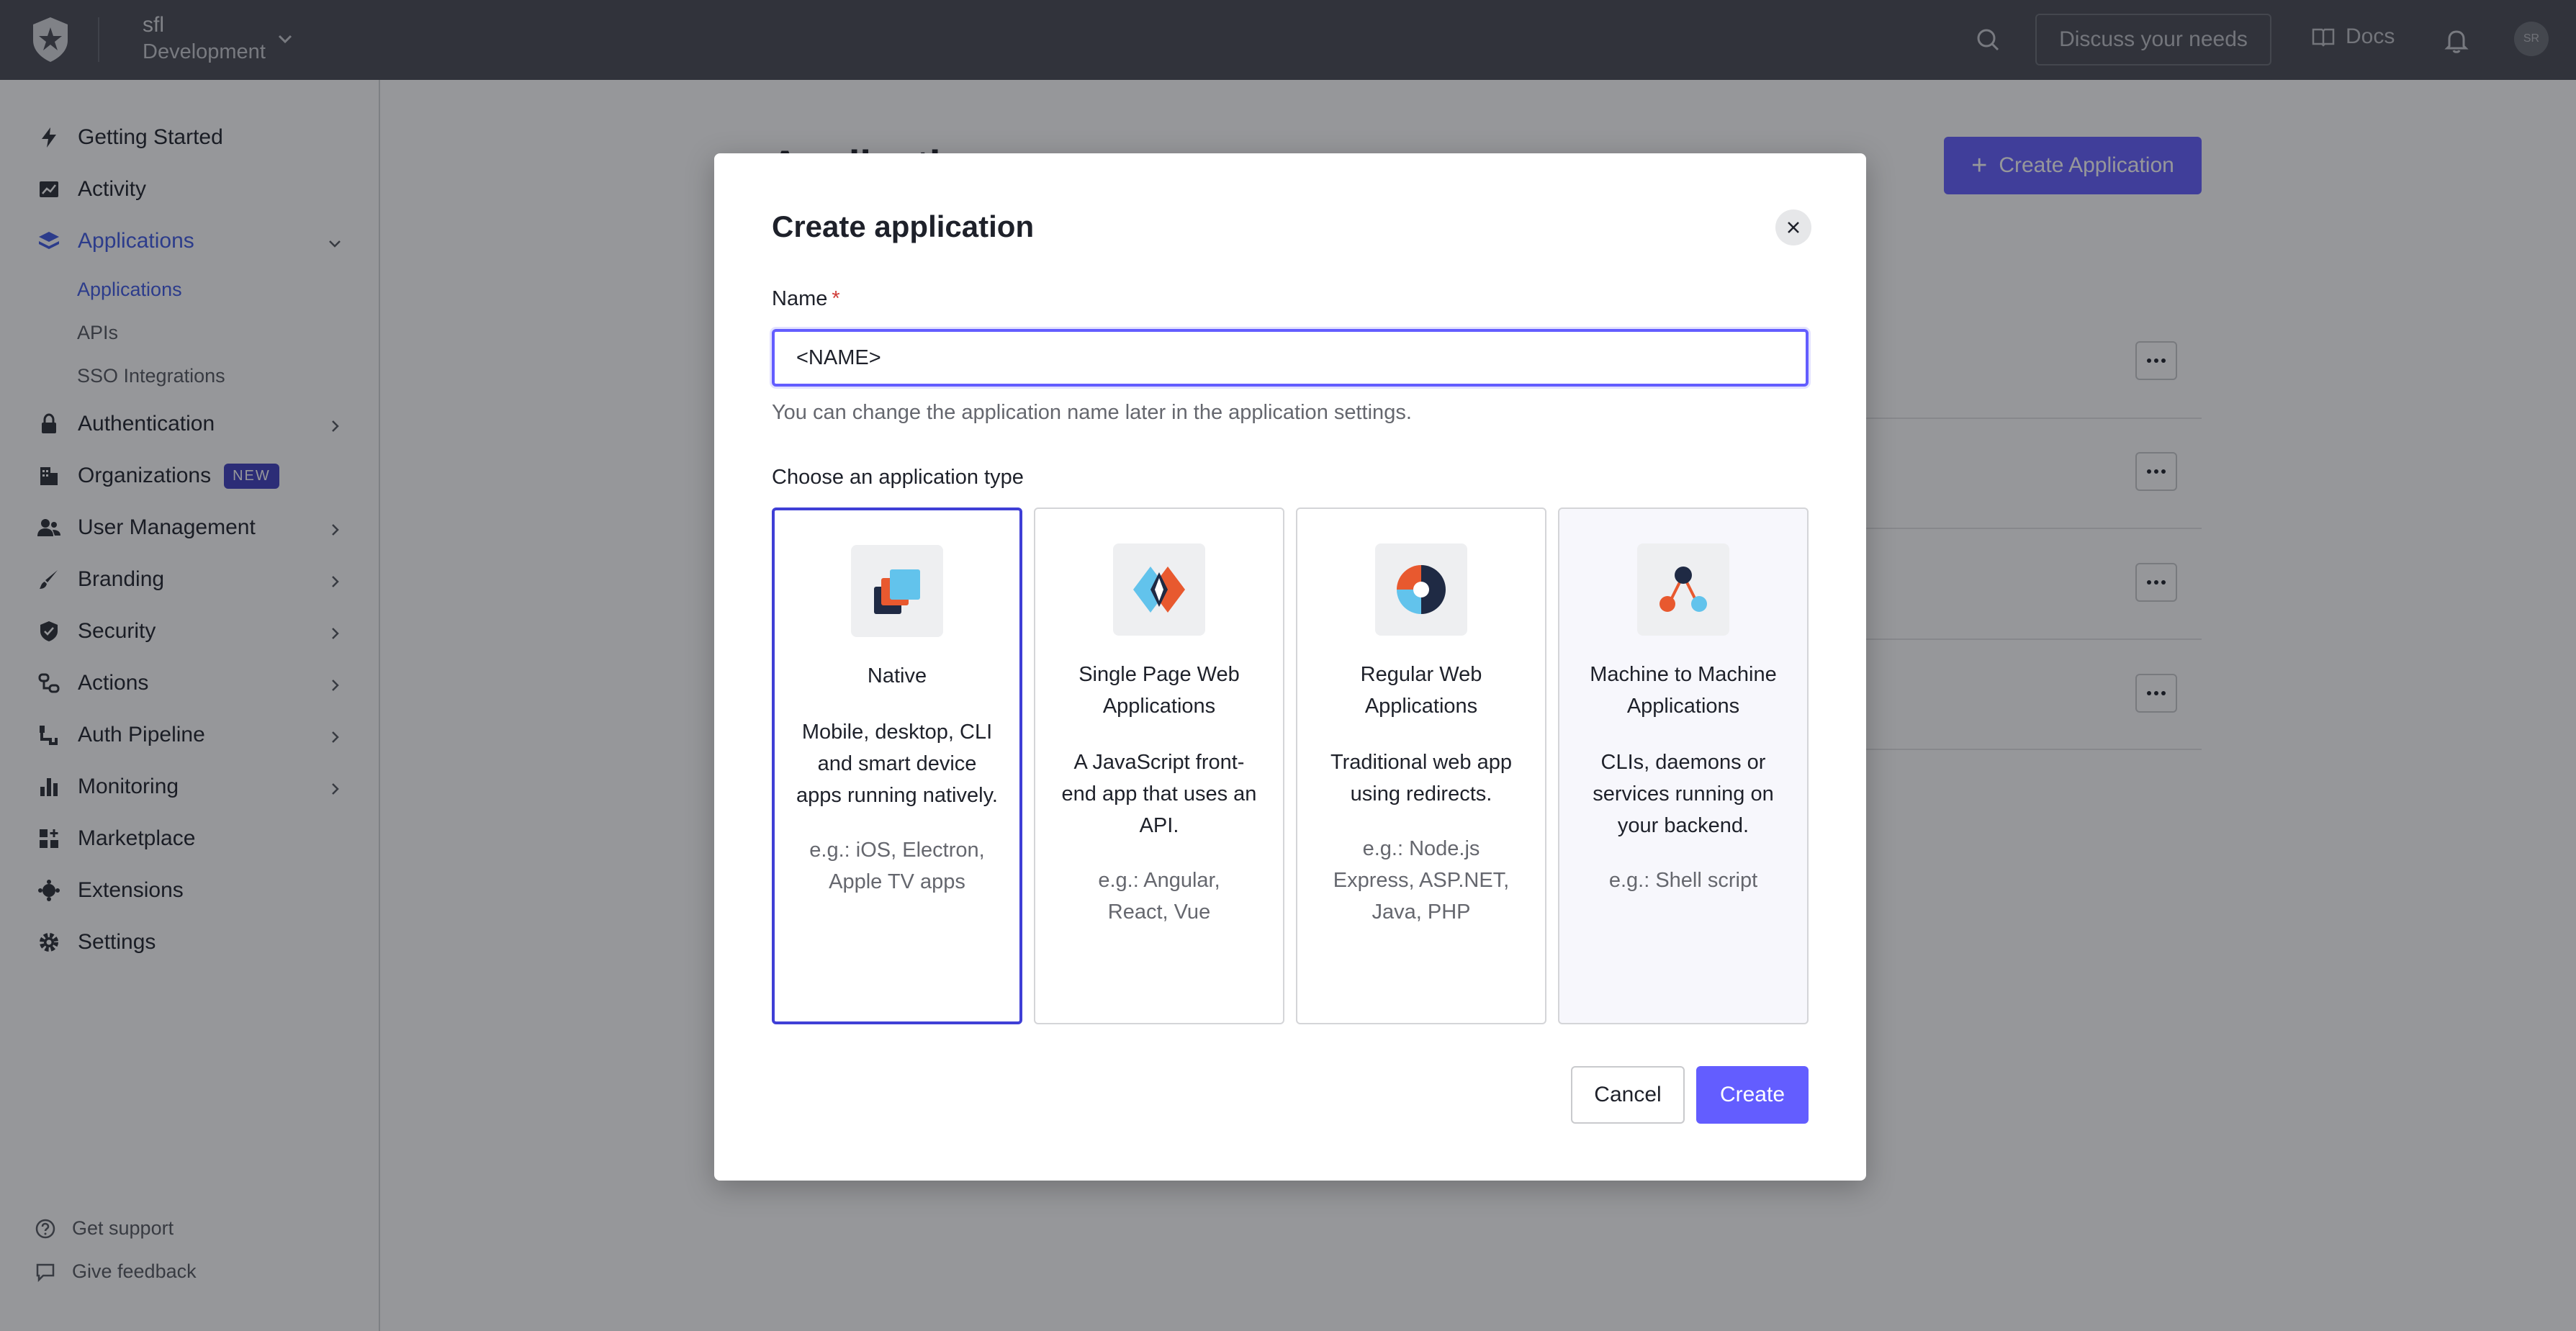 The image size is (2576, 1331). What do you see at coordinates (897, 866) in the screenshot?
I see `card-example: e.g.: iOS, Electron, Apple TV apps` at bounding box center [897, 866].